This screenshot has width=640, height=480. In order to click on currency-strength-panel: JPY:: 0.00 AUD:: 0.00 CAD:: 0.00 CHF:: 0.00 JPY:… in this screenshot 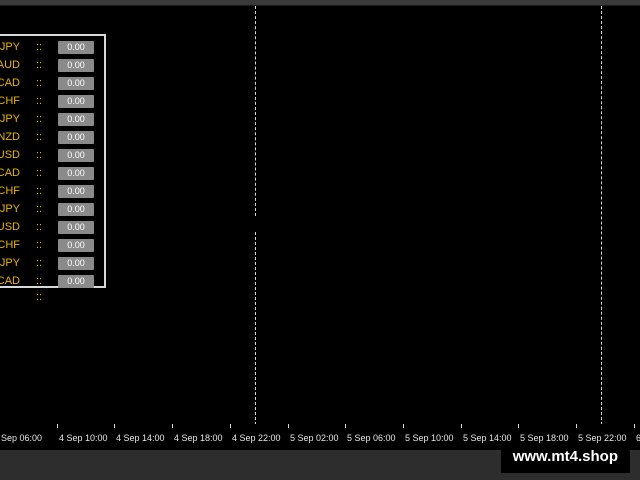, I will do `click(53, 161)`.